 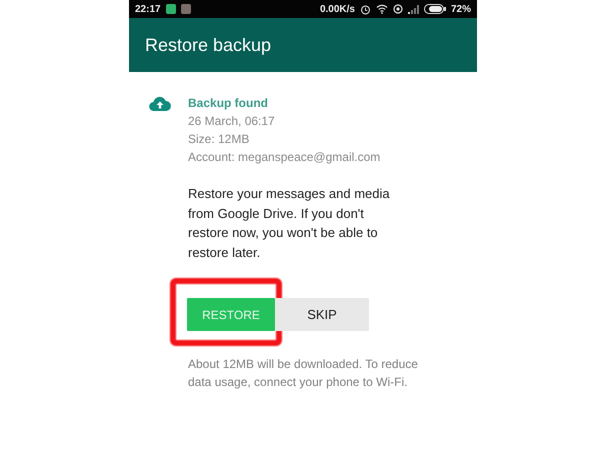 I want to click on screen-title: Restore backup, so click(x=208, y=45).